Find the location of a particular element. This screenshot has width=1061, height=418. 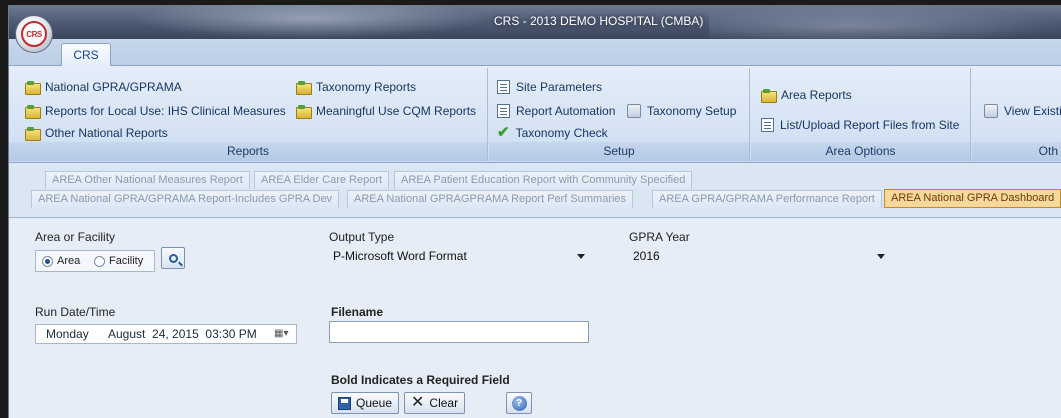

taxonomy-setup-button: Taxonomy Setup is located at coordinates (681, 111).